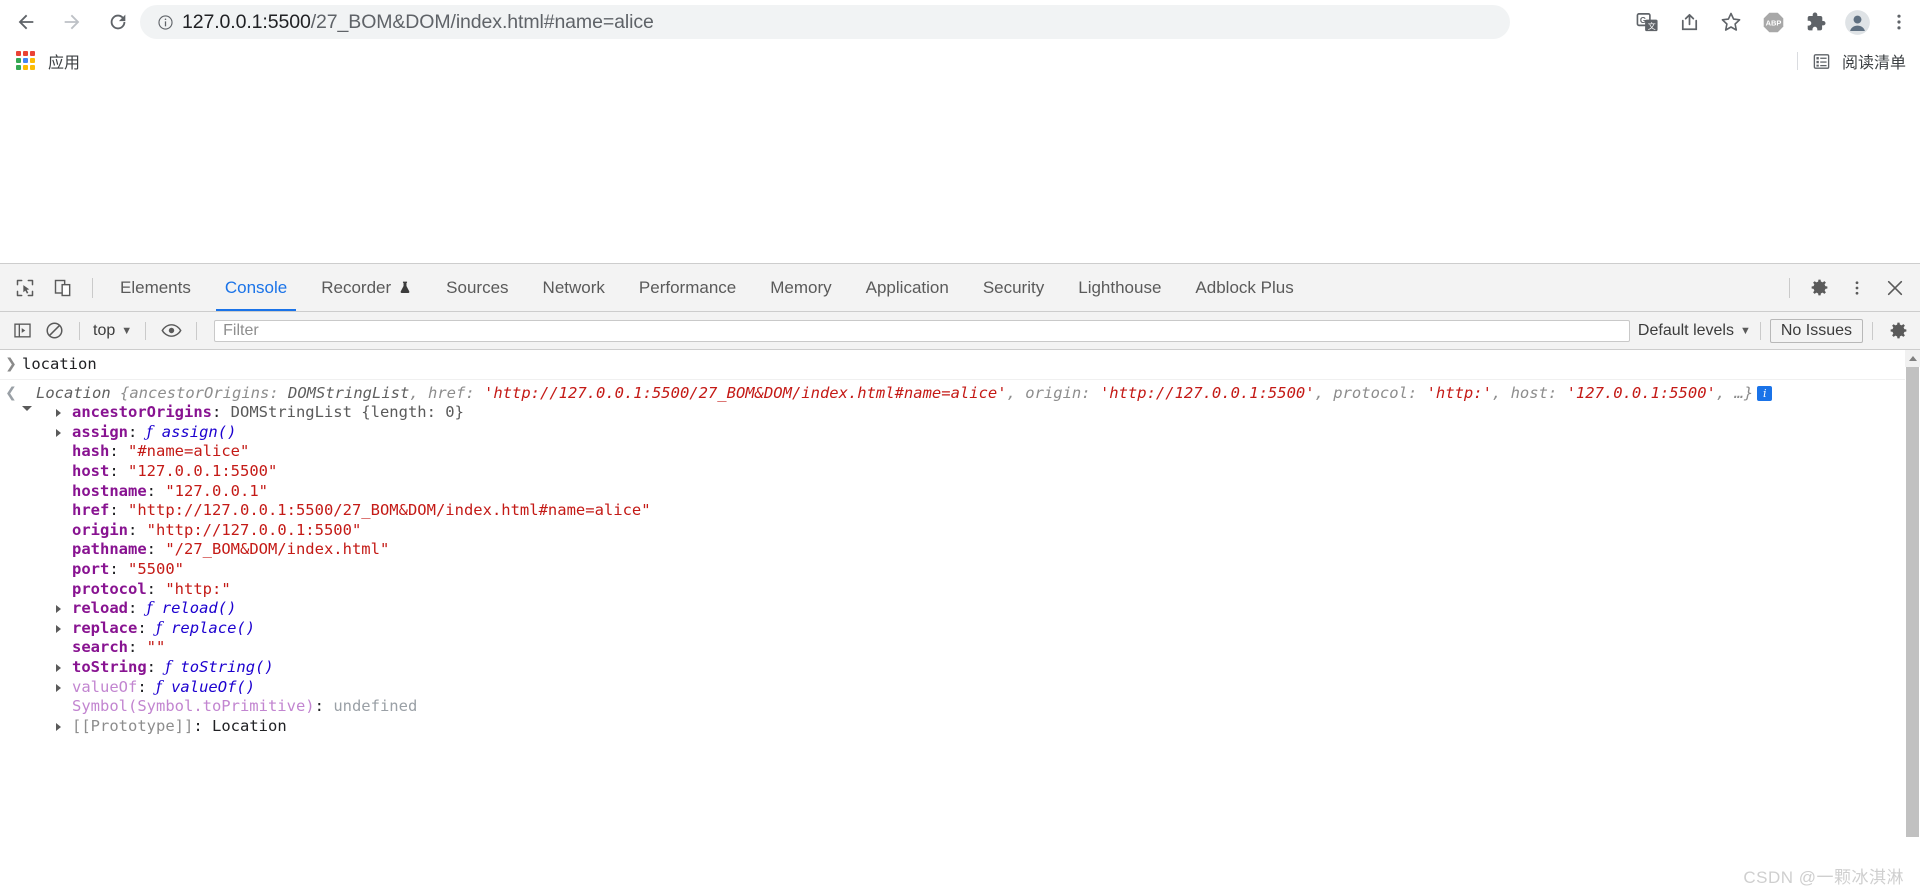  I want to click on tab-label: Application, so click(907, 287).